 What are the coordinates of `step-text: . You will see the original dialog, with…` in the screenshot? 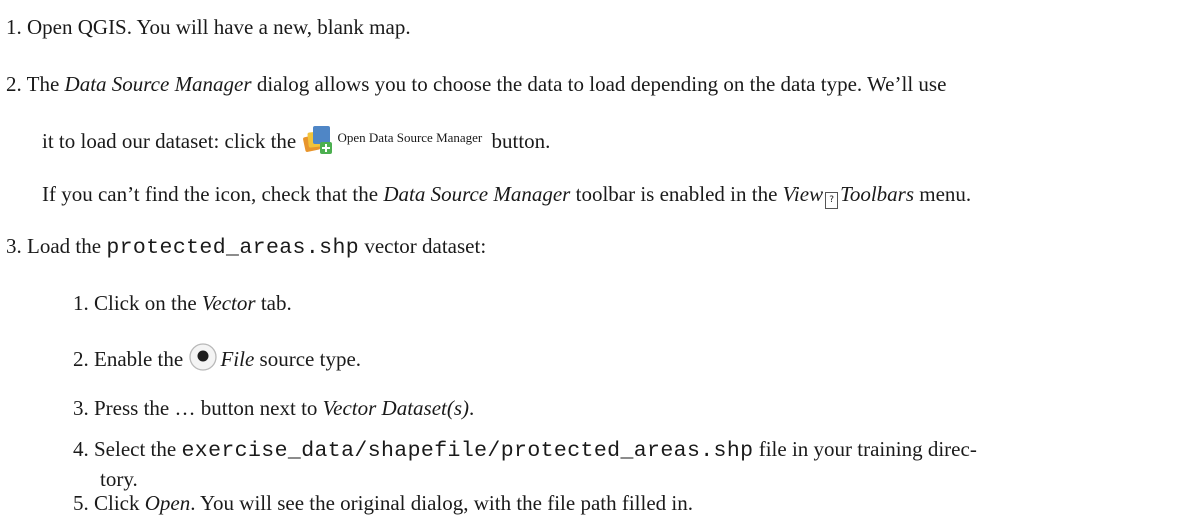 It's located at (442, 503).